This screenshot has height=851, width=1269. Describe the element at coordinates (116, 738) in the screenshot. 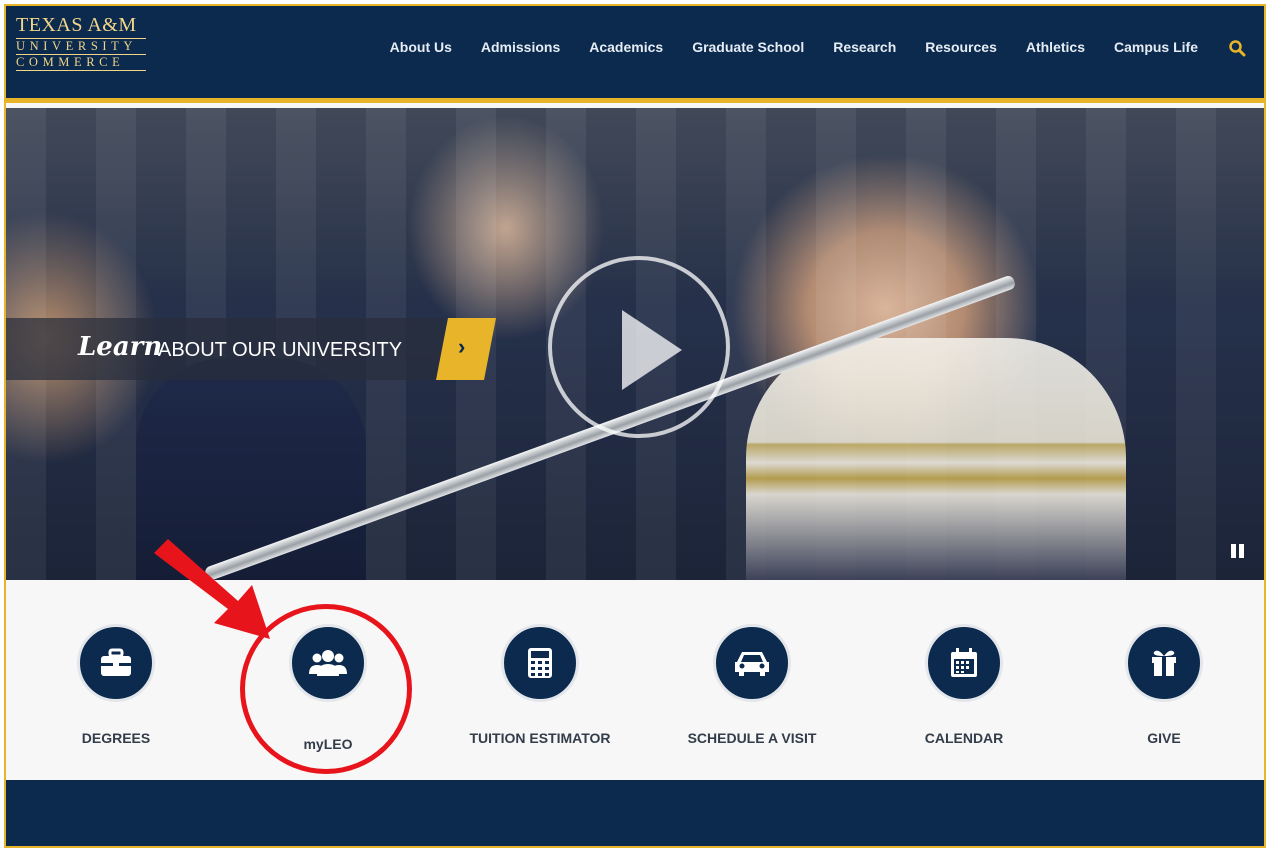

I see `quick-link-label: DEGREES` at that location.